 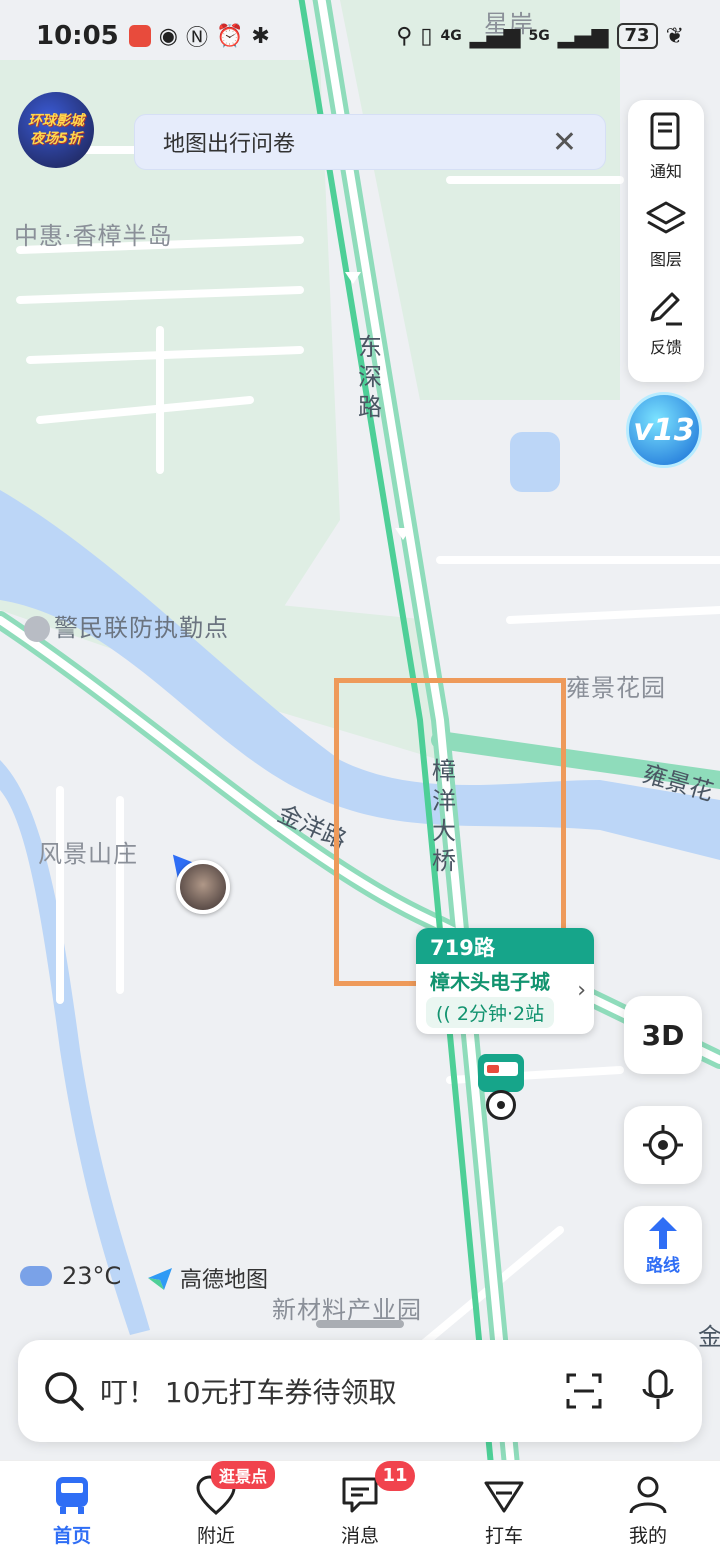 I want to click on search-icon, so click(x=64, y=1391).